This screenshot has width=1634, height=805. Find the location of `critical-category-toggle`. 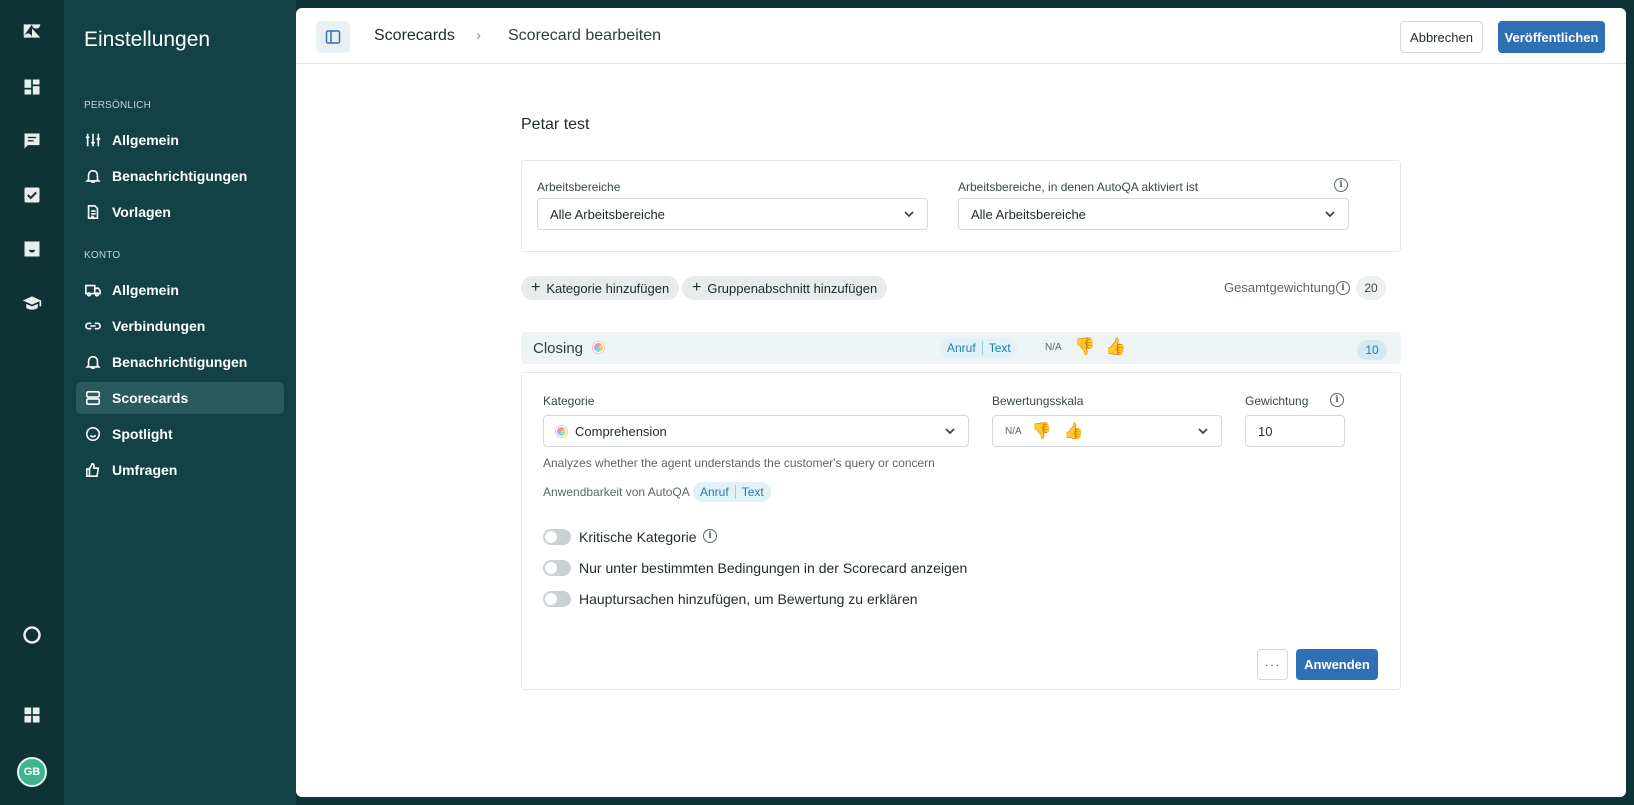

critical-category-toggle is located at coordinates (557, 537).